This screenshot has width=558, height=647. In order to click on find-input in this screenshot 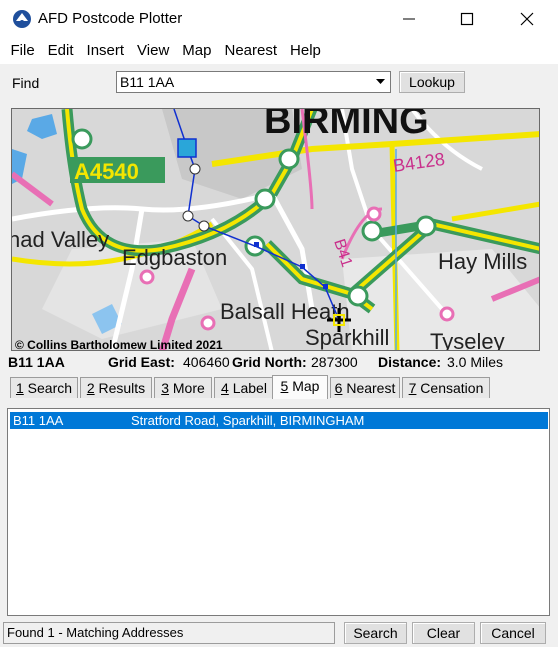, I will do `click(242, 82)`.